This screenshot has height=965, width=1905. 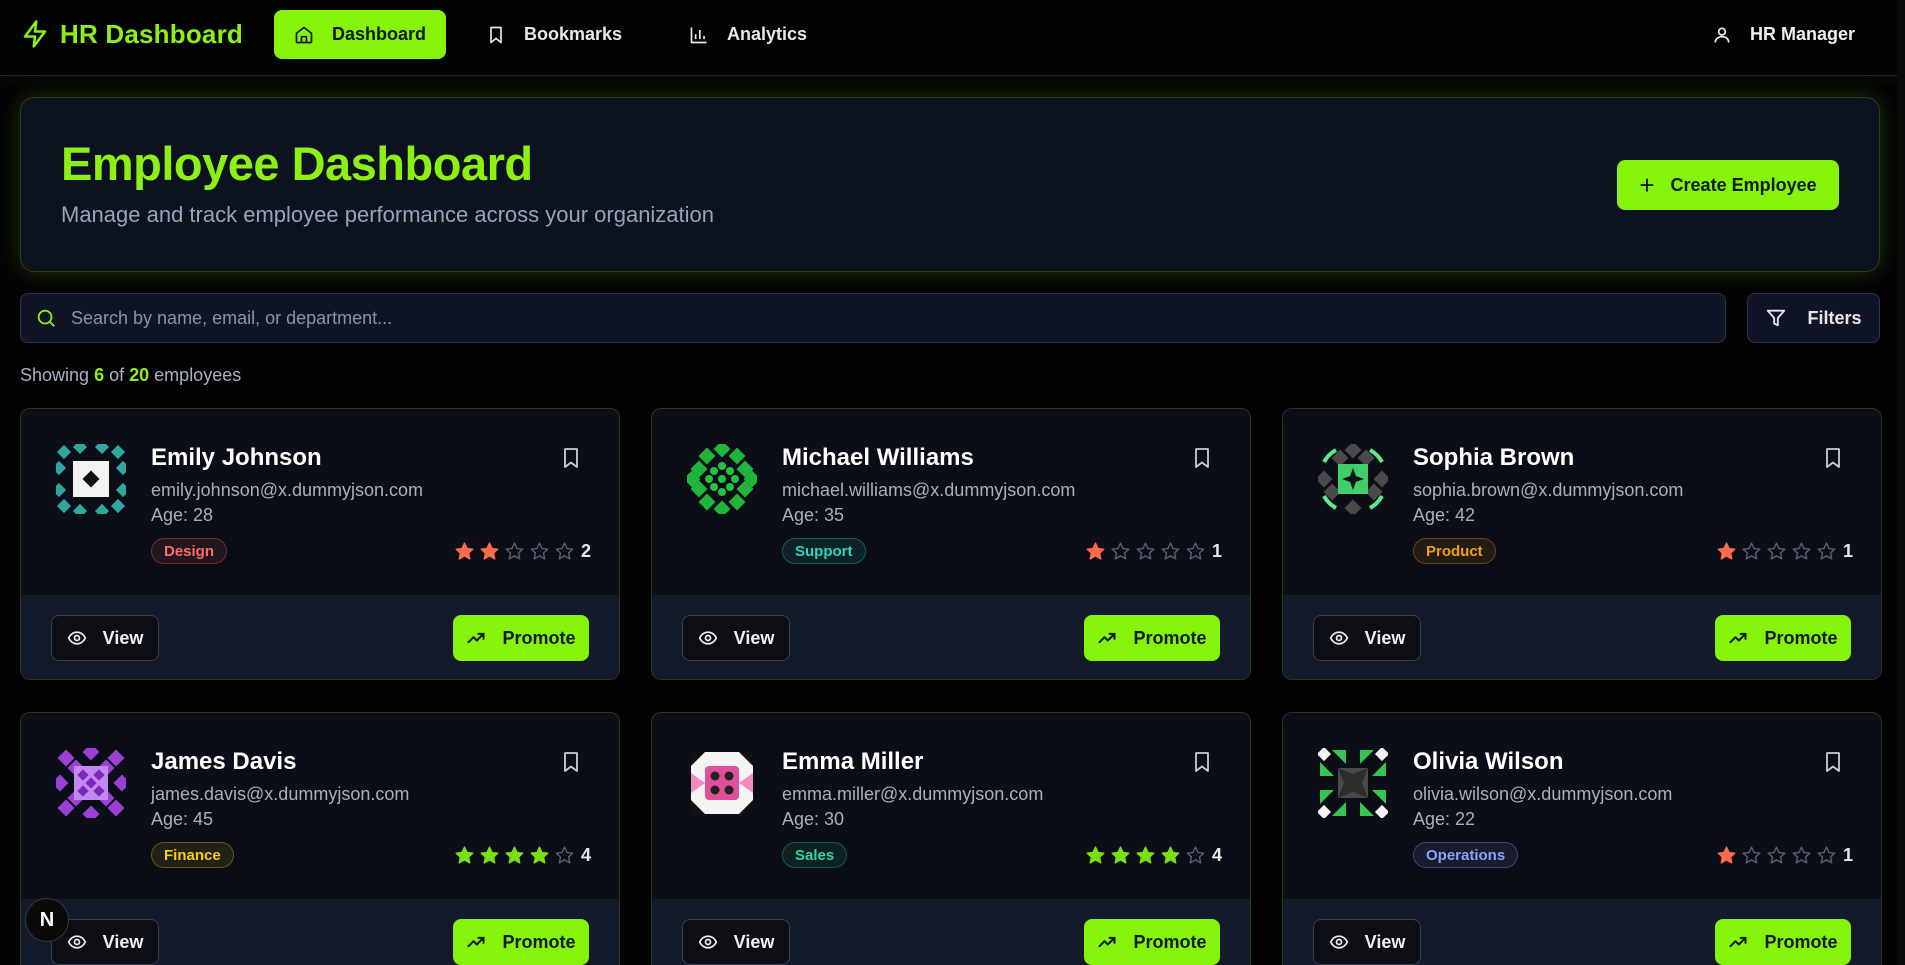 I want to click on employee-age: Age: 28, so click(x=182, y=515).